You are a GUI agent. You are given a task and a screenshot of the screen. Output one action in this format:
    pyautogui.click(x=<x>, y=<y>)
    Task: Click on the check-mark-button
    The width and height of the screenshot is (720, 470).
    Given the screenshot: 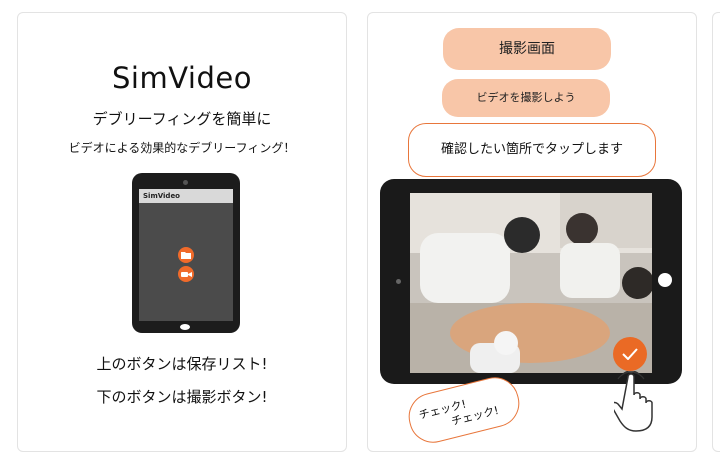 What is the action you would take?
    pyautogui.click(x=630, y=354)
    